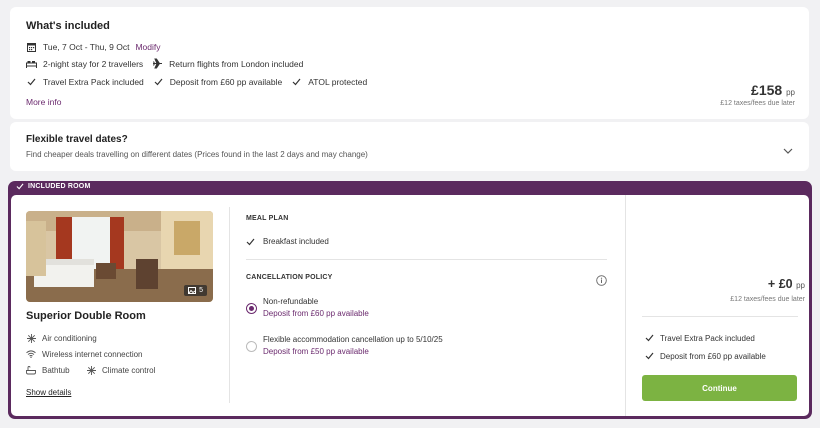 Image resolution: width=820 pixels, height=428 pixels. What do you see at coordinates (296, 241) in the screenshot?
I see `meal-plan-text: Breakfast included` at bounding box center [296, 241].